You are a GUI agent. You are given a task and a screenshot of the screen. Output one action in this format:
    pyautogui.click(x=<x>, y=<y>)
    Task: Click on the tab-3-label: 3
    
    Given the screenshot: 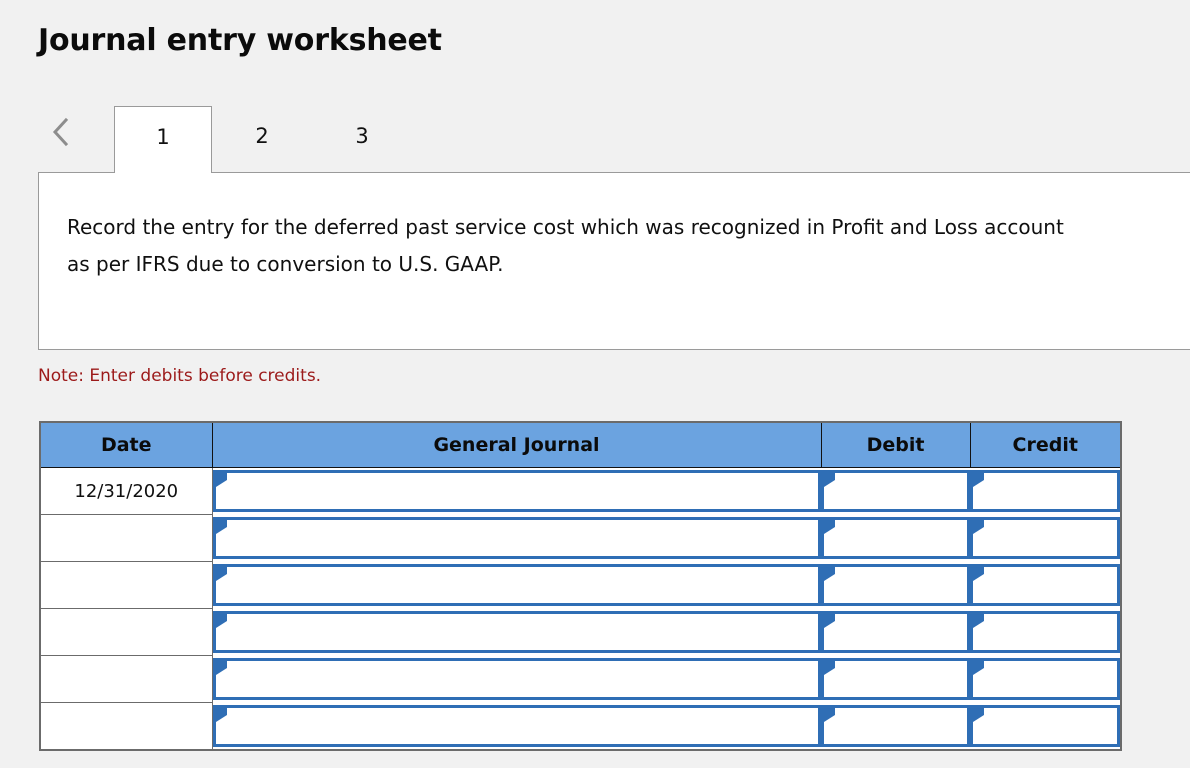 What is the action you would take?
    pyautogui.click(x=362, y=136)
    